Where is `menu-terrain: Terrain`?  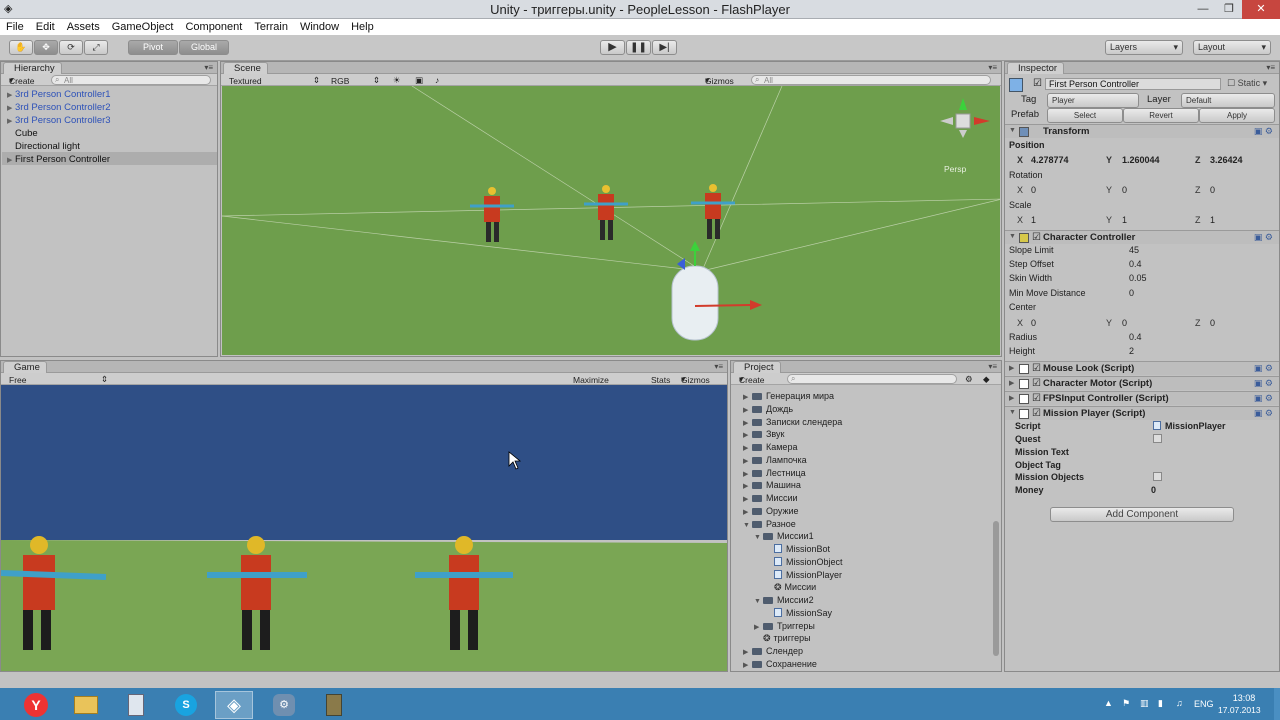 menu-terrain: Terrain is located at coordinates (271, 27).